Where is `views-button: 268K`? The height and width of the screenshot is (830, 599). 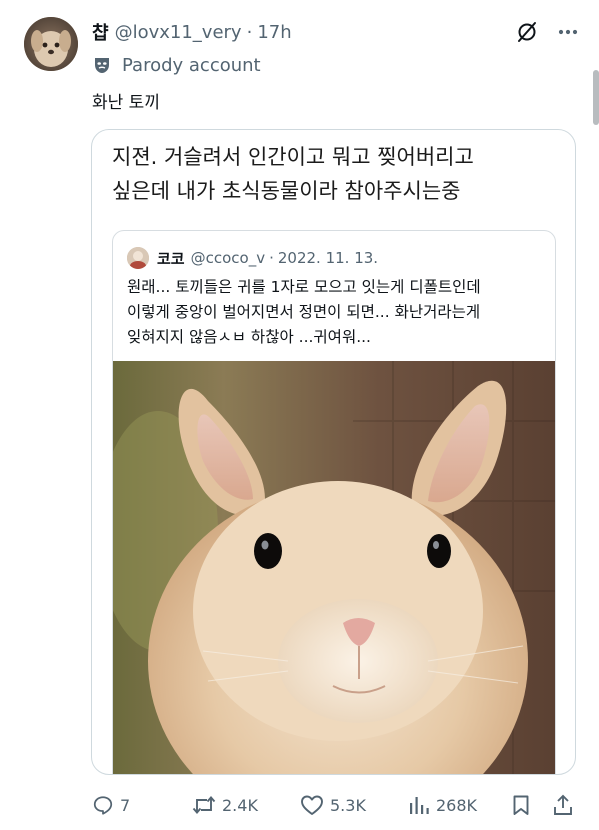
views-button: 268K is located at coordinates (442, 805).